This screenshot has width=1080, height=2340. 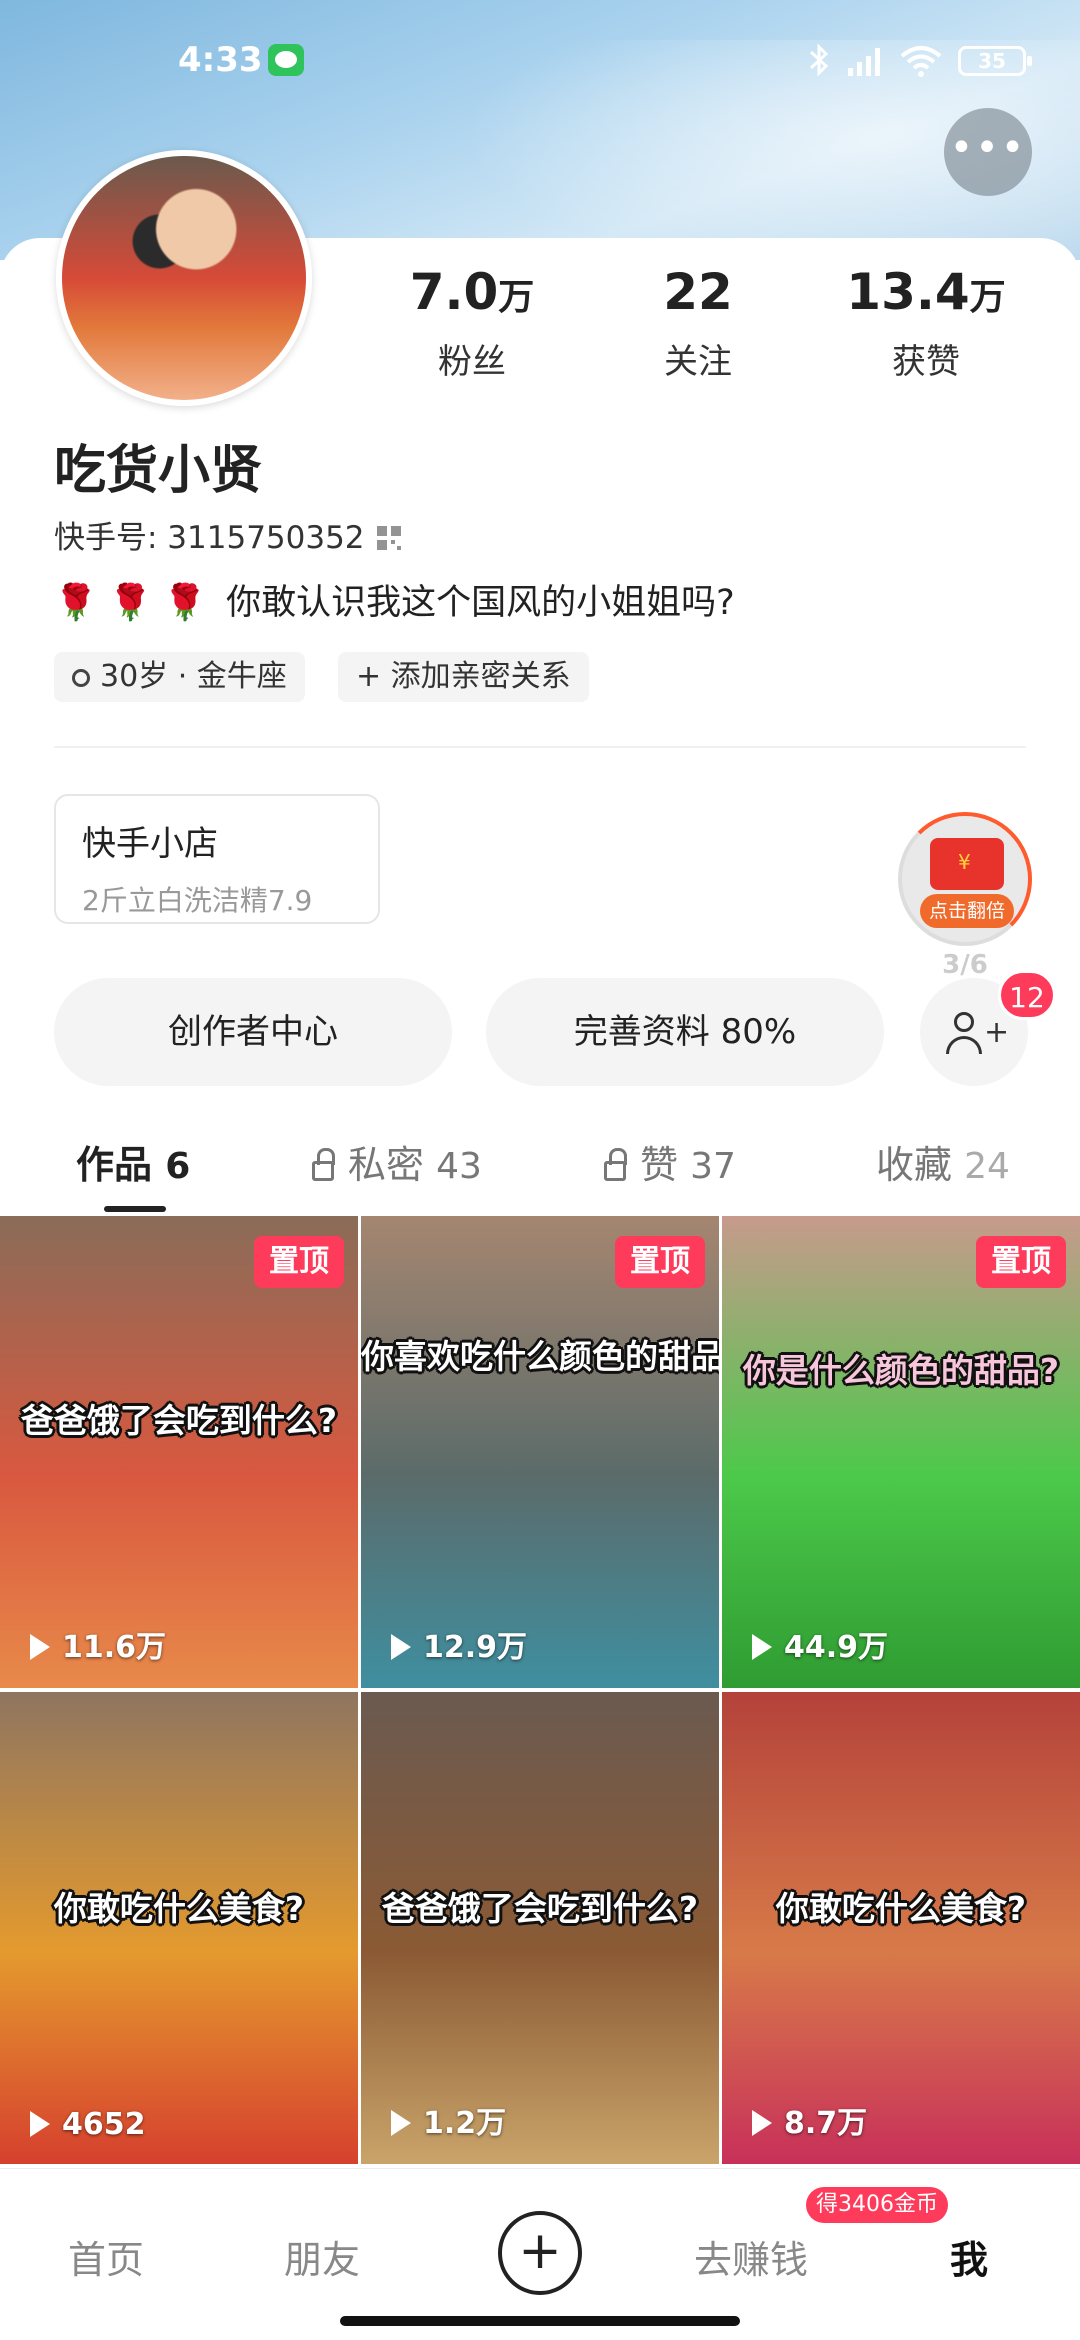 I want to click on view-count-text: 44.9万, so click(x=836, y=1647).